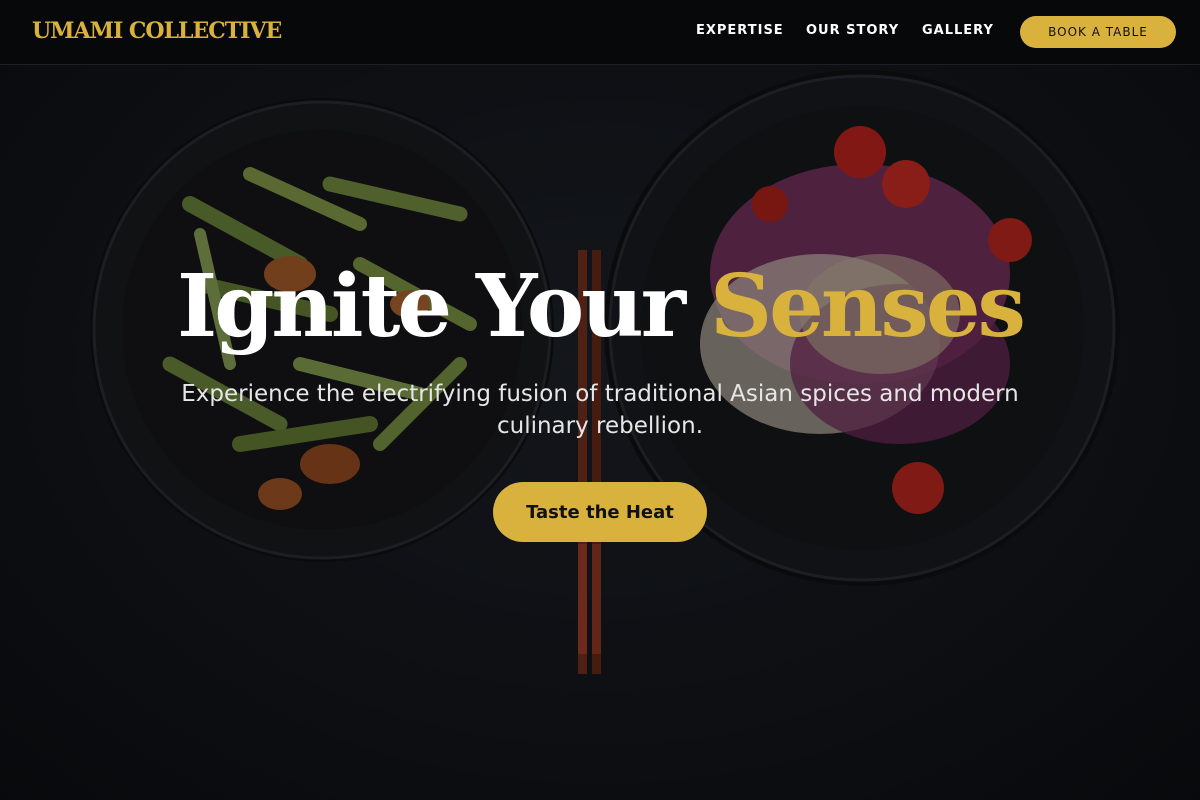 Image resolution: width=1200 pixels, height=800 pixels. Describe the element at coordinates (1098, 32) in the screenshot. I see `book-a-table-button: BOOK A TABLE` at that location.